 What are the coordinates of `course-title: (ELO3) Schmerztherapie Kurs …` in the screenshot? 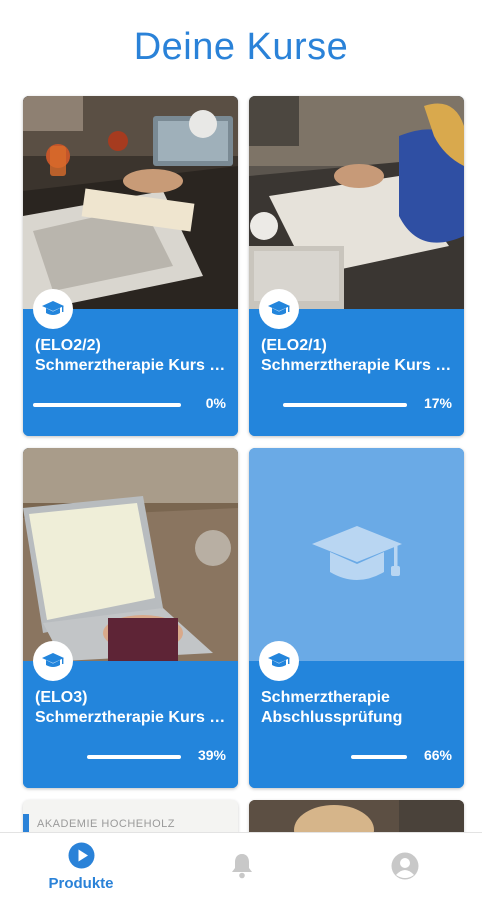 It's located at (130, 707).